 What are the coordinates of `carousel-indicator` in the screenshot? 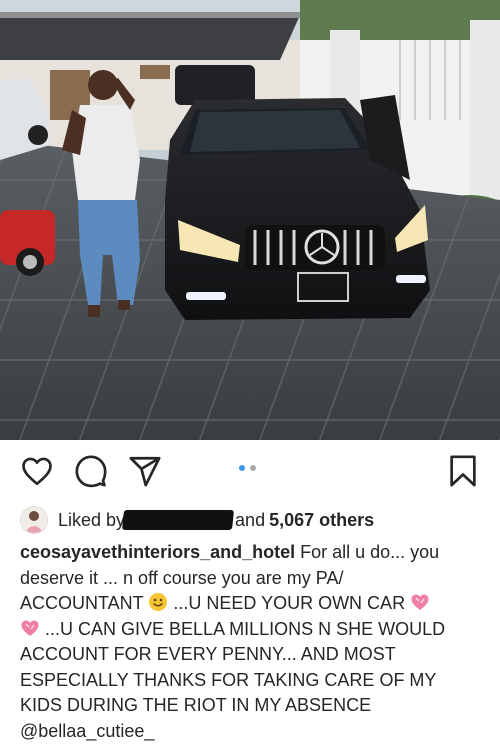 It's located at (247, 468).